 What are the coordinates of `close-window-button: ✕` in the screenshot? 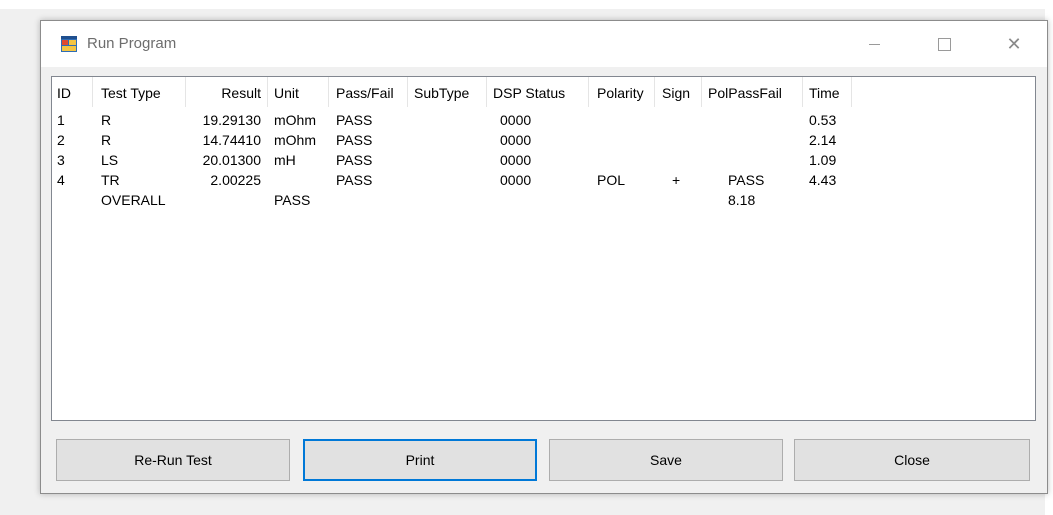 It's located at (1014, 44).